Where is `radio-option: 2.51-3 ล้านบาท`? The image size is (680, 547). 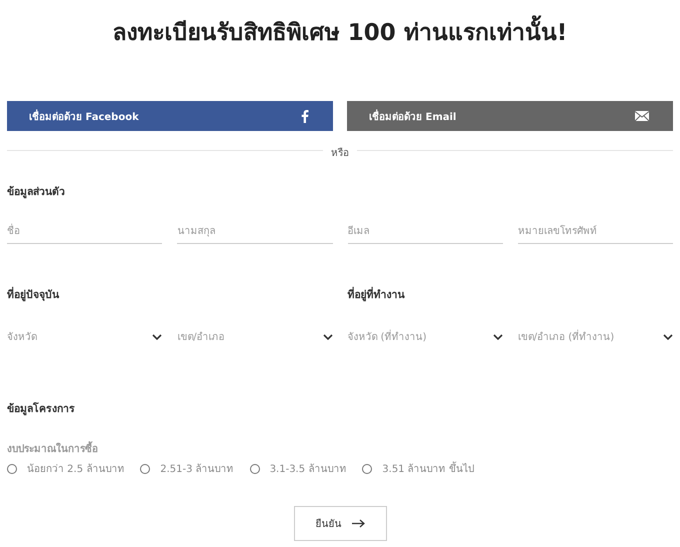 radio-option: 2.51-3 ล้านบาท is located at coordinates (187, 468).